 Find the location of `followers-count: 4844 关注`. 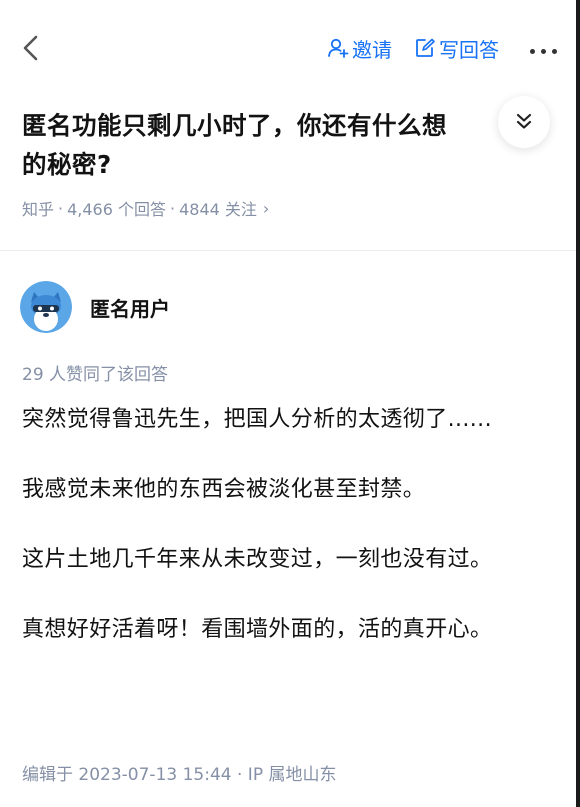

followers-count: 4844 关注 is located at coordinates (218, 209).